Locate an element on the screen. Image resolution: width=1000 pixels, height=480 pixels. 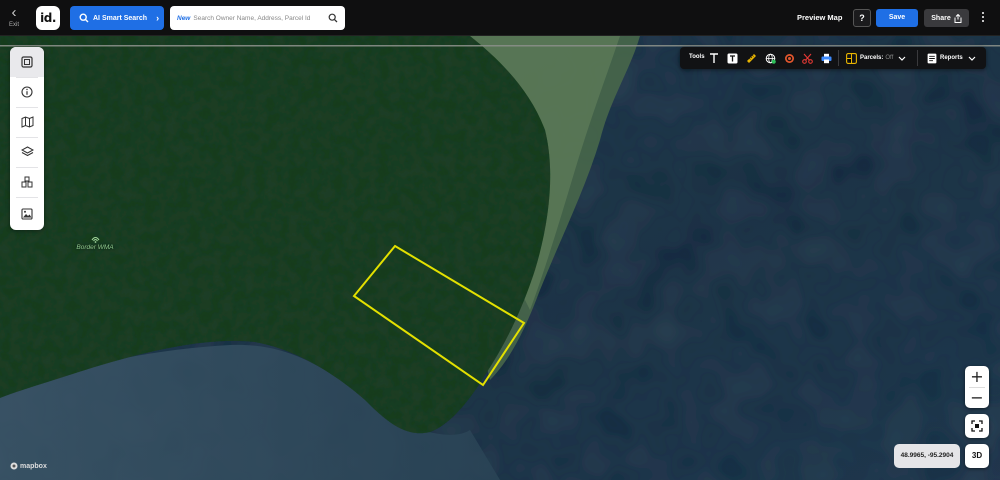
sidebar-item-layers is located at coordinates (27, 152).